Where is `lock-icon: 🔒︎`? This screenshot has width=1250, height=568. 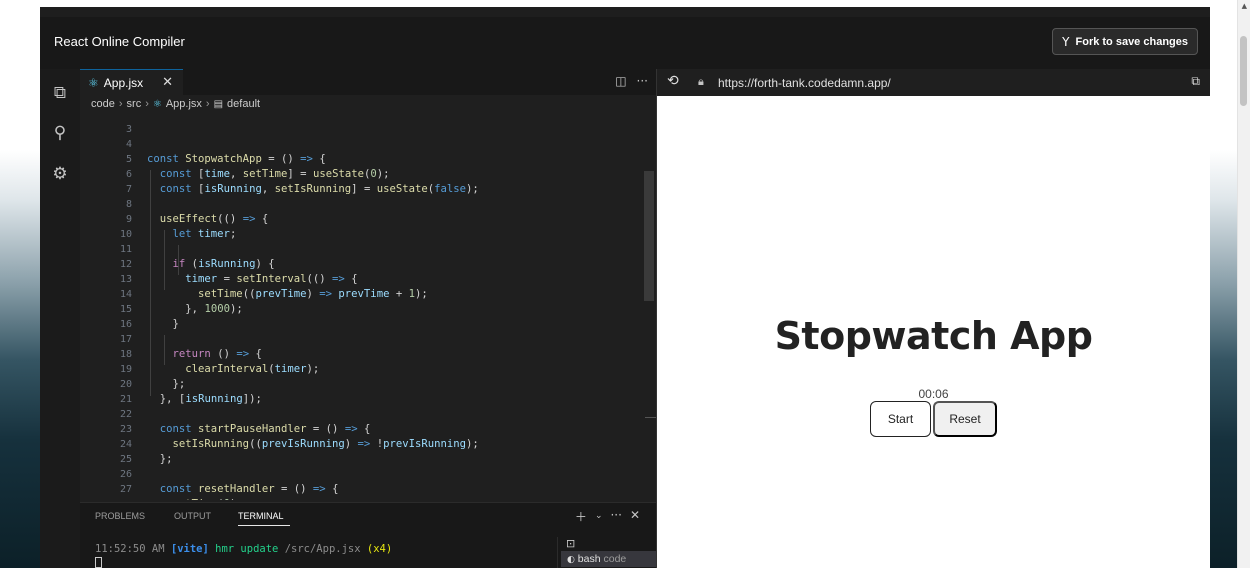
lock-icon: 🔒︎ is located at coordinates (701, 81).